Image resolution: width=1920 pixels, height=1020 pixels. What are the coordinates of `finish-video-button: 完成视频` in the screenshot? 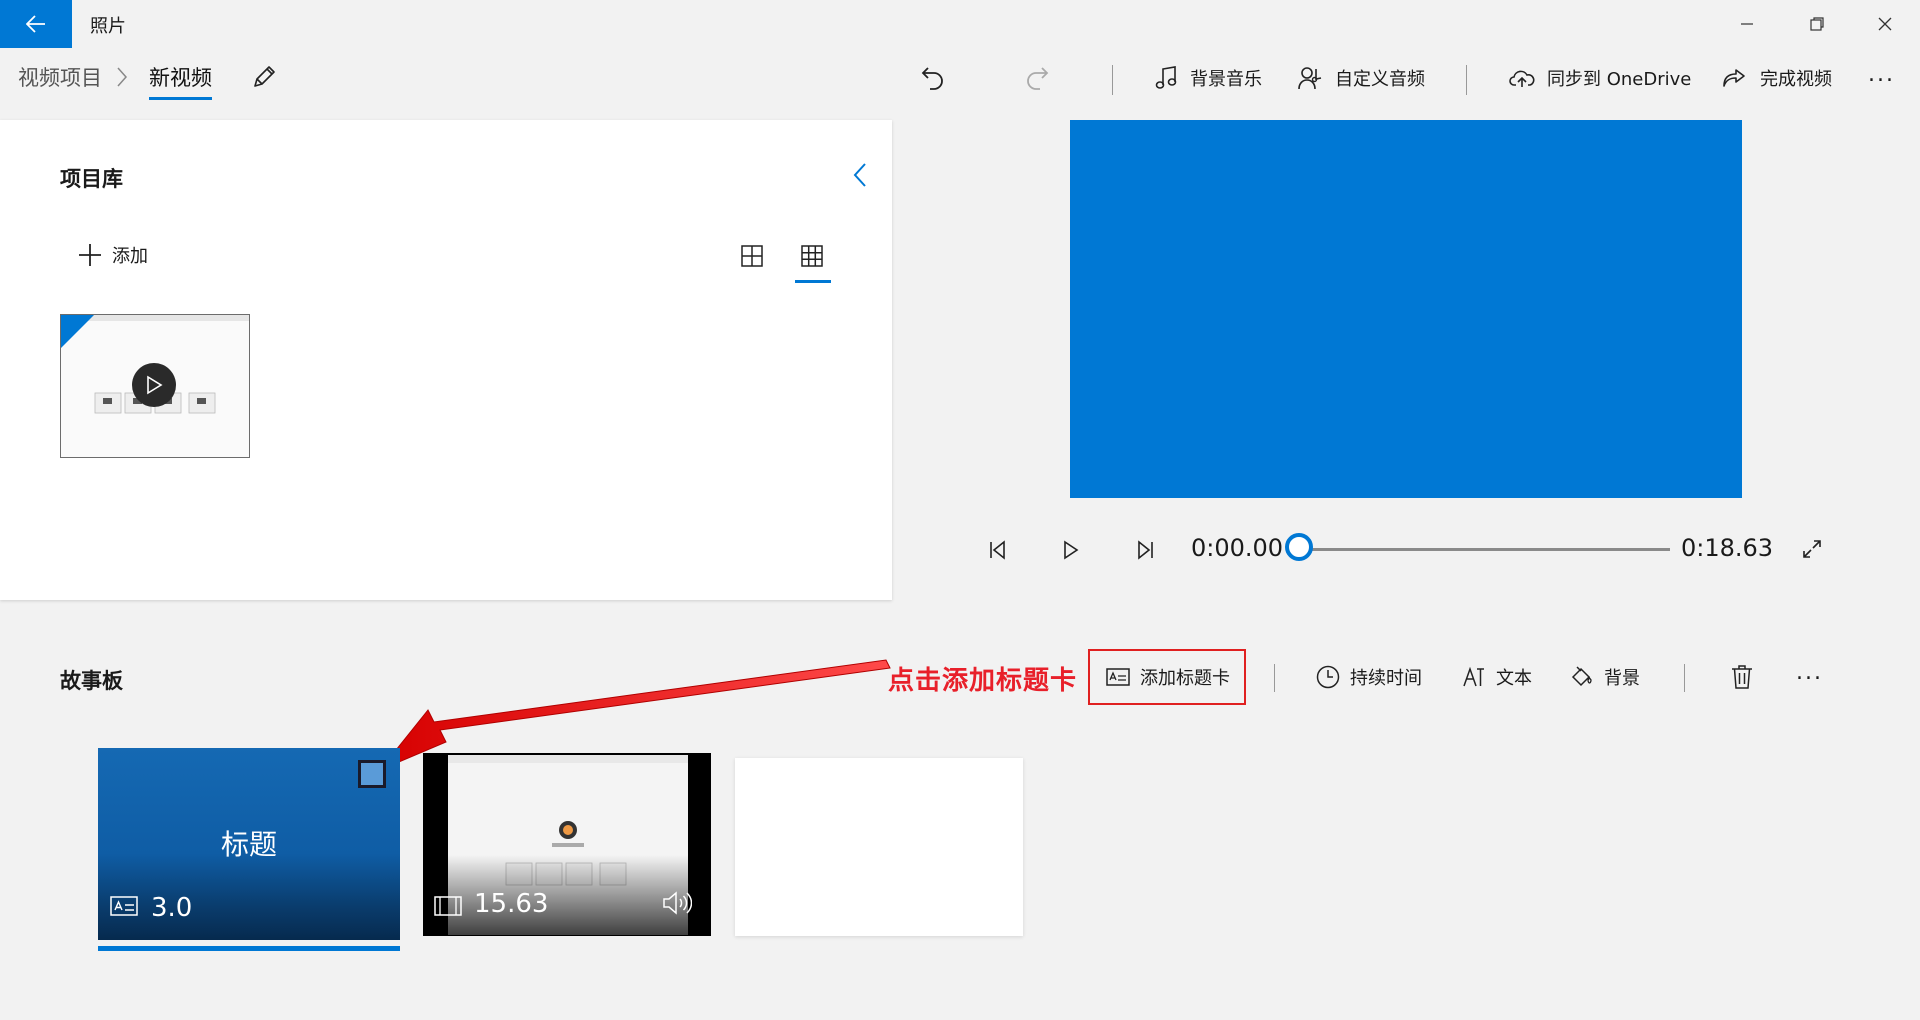 It's located at (1777, 78).